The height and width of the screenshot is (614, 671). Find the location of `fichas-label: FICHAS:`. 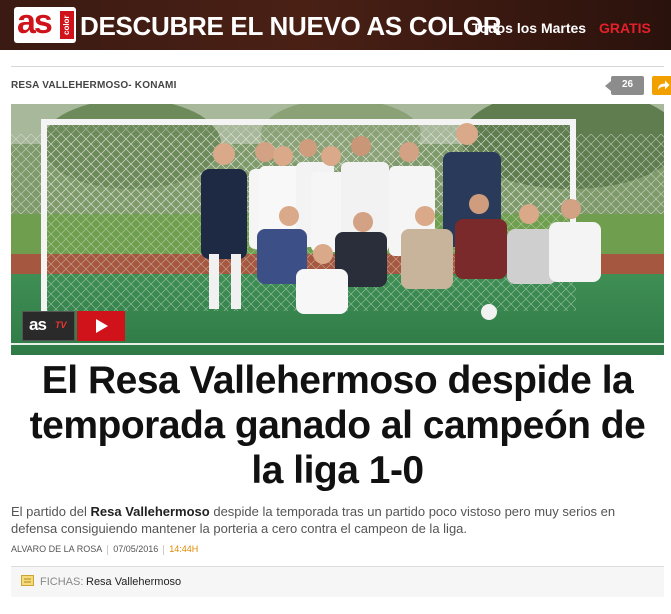

fichas-label: FICHAS: is located at coordinates (62, 582).